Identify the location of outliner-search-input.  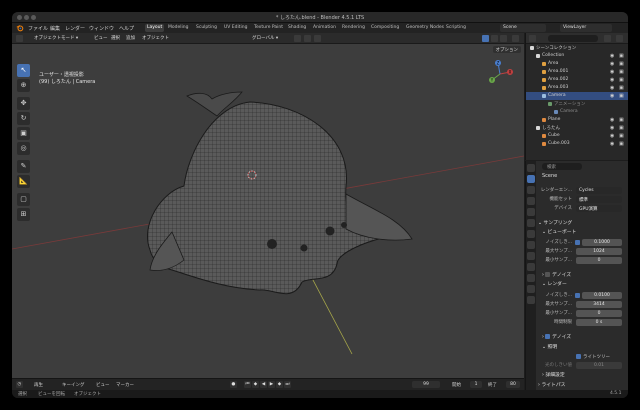
(573, 38).